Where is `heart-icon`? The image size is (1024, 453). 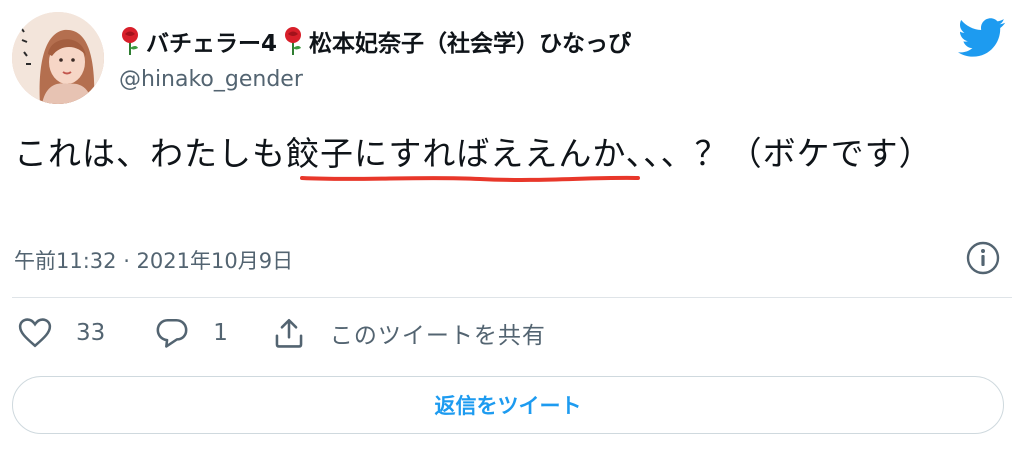
heart-icon is located at coordinates (35, 333).